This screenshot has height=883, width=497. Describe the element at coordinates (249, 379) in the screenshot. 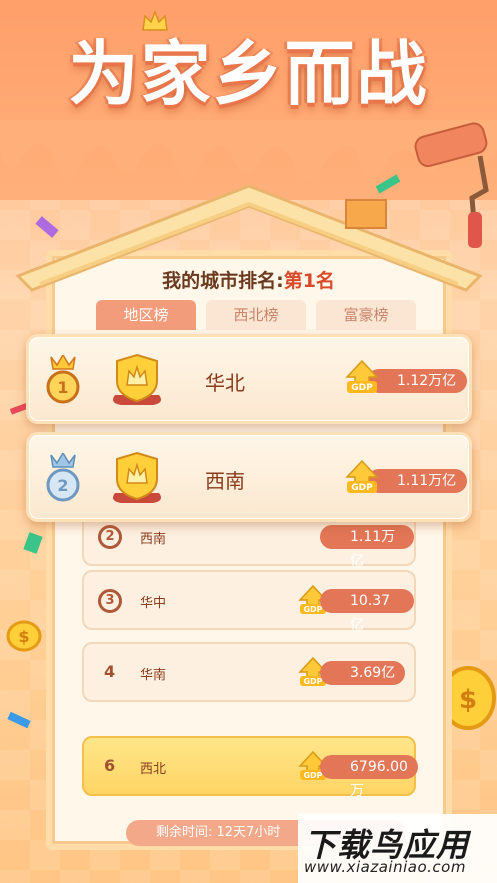

I see `featured-rank-card: 1 华北 1.12万亿 GDP` at that location.